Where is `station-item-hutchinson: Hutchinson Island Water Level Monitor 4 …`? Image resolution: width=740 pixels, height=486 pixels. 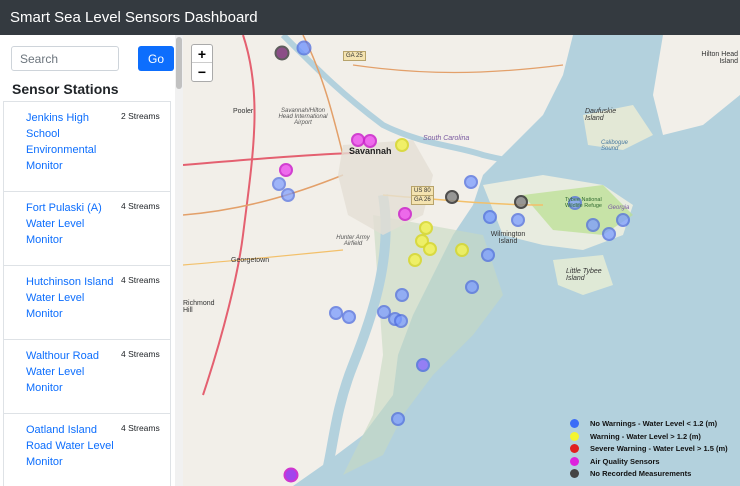
station-item-hutchinson: Hutchinson Island Water Level Monitor 4 … is located at coordinates (87, 303).